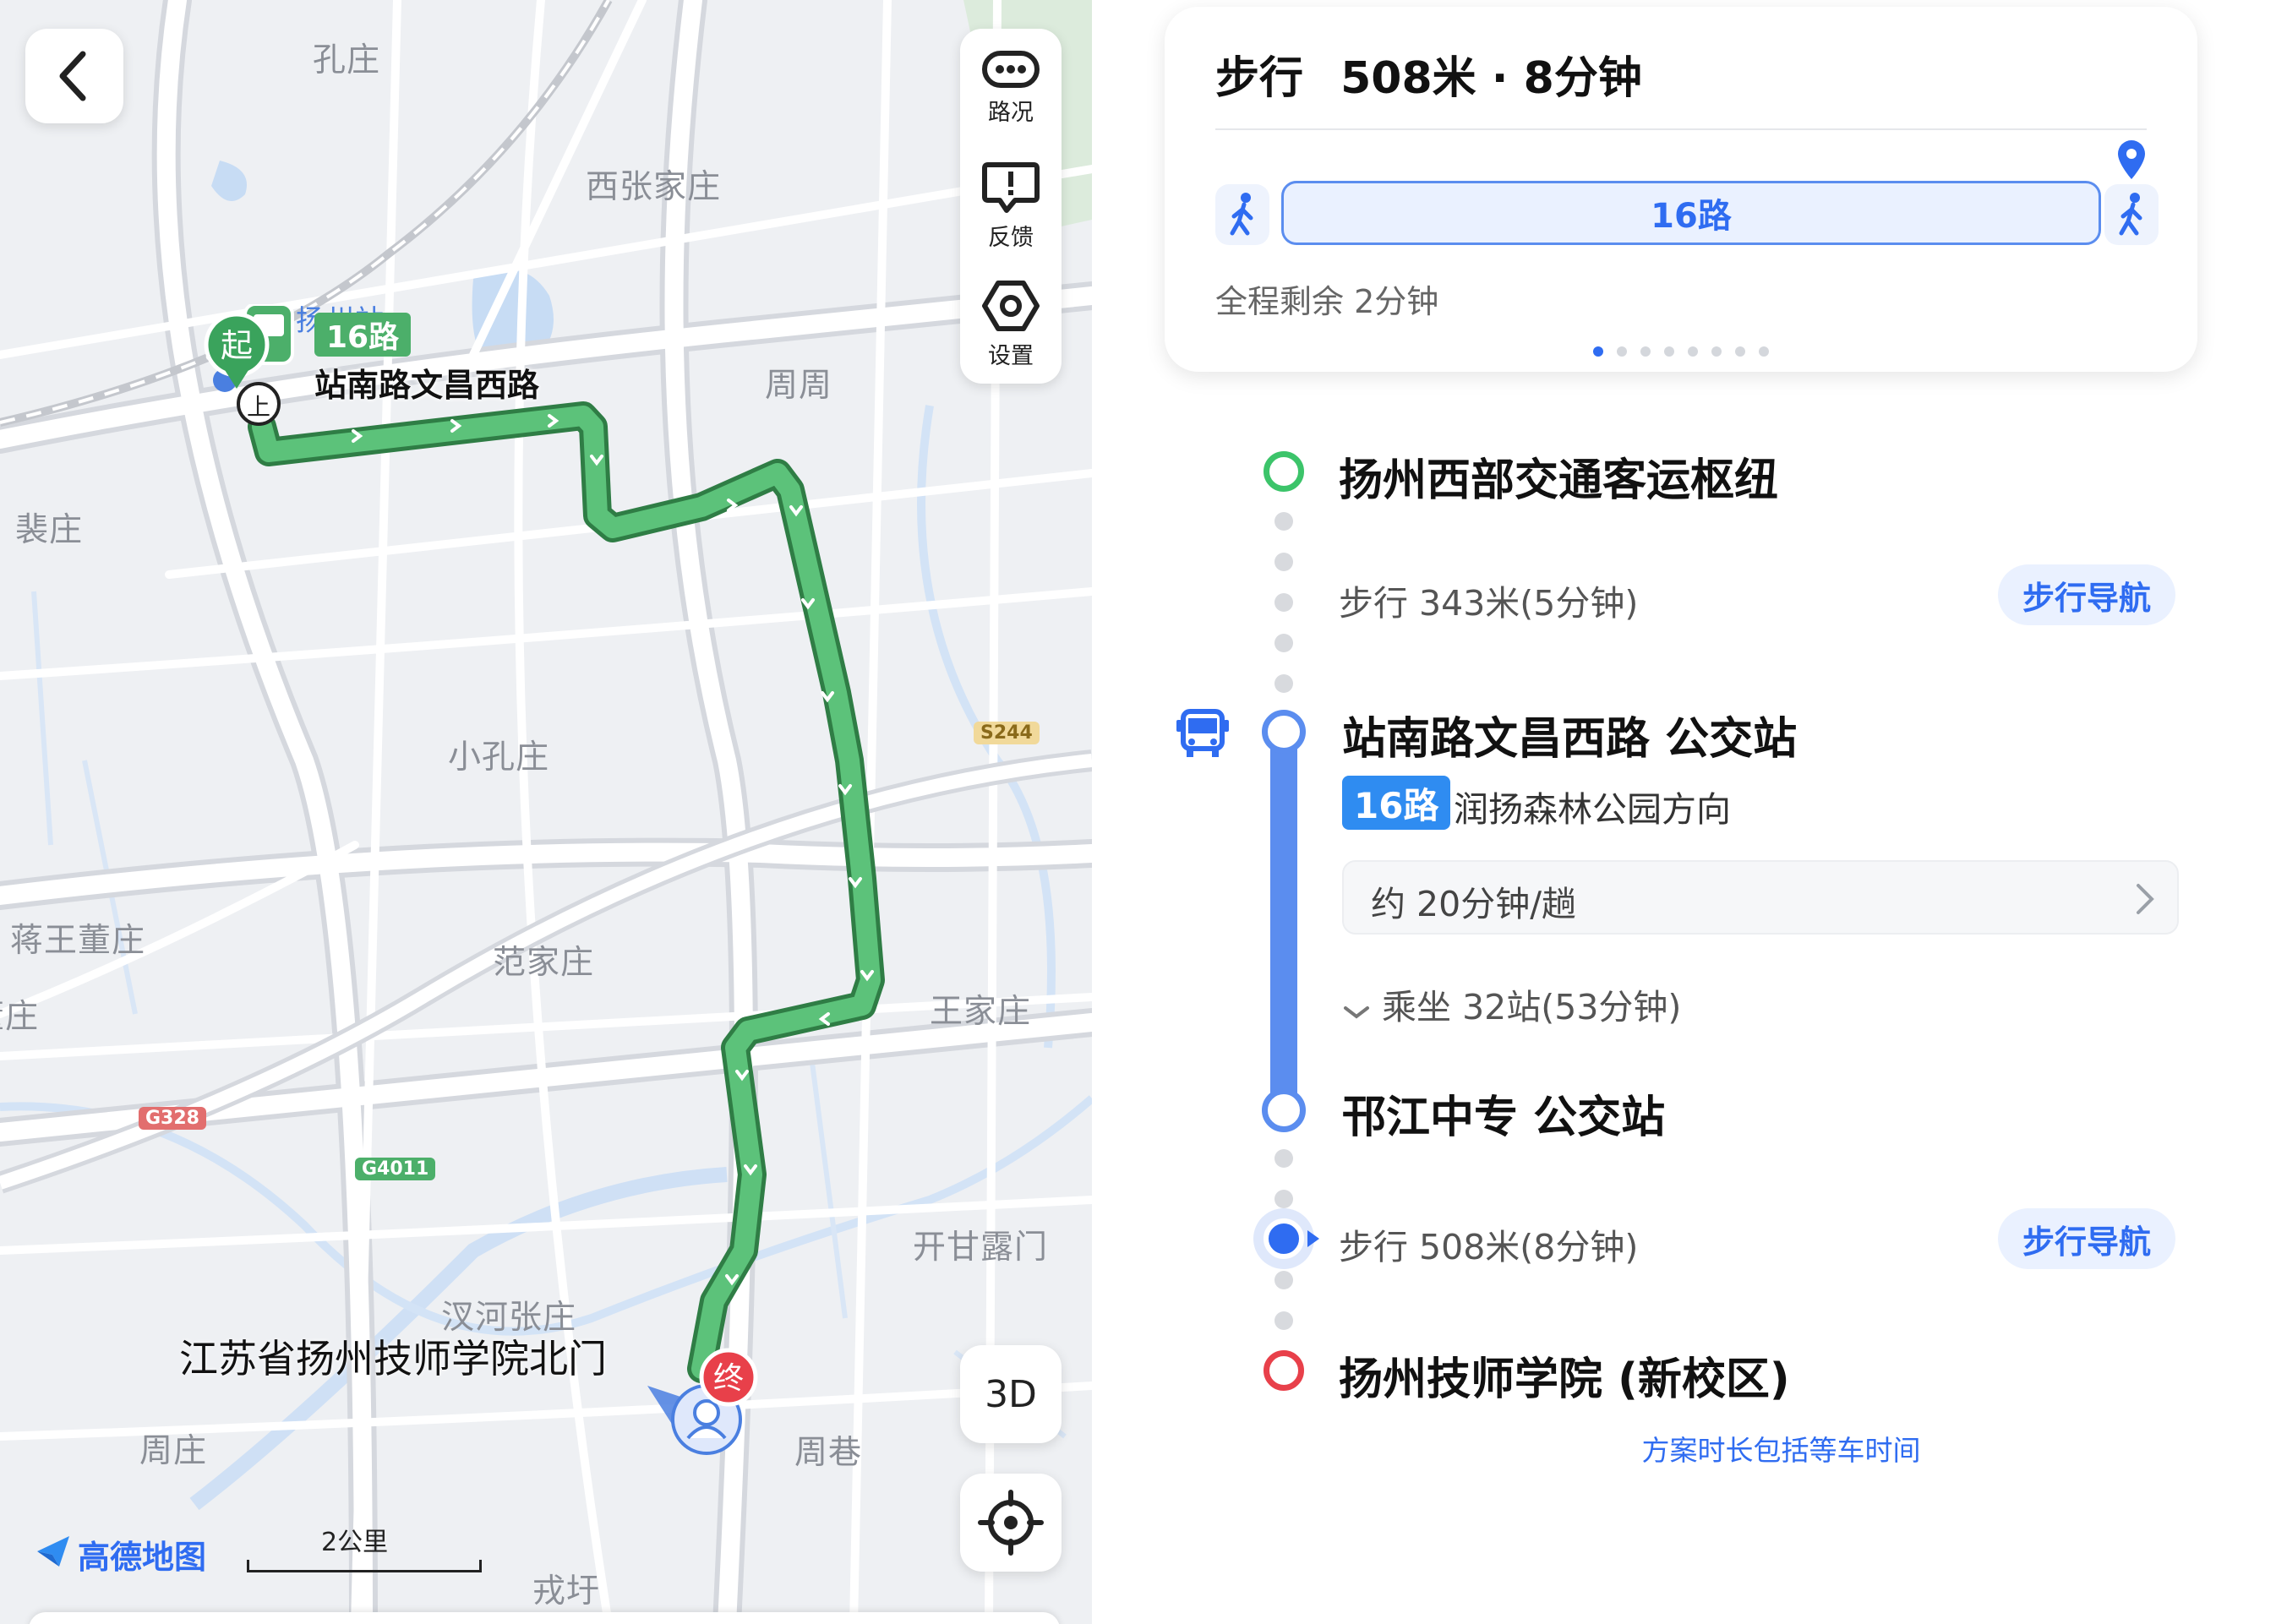  What do you see at coordinates (1691, 213) in the screenshot?
I see `bus-segment-bar: 16路` at bounding box center [1691, 213].